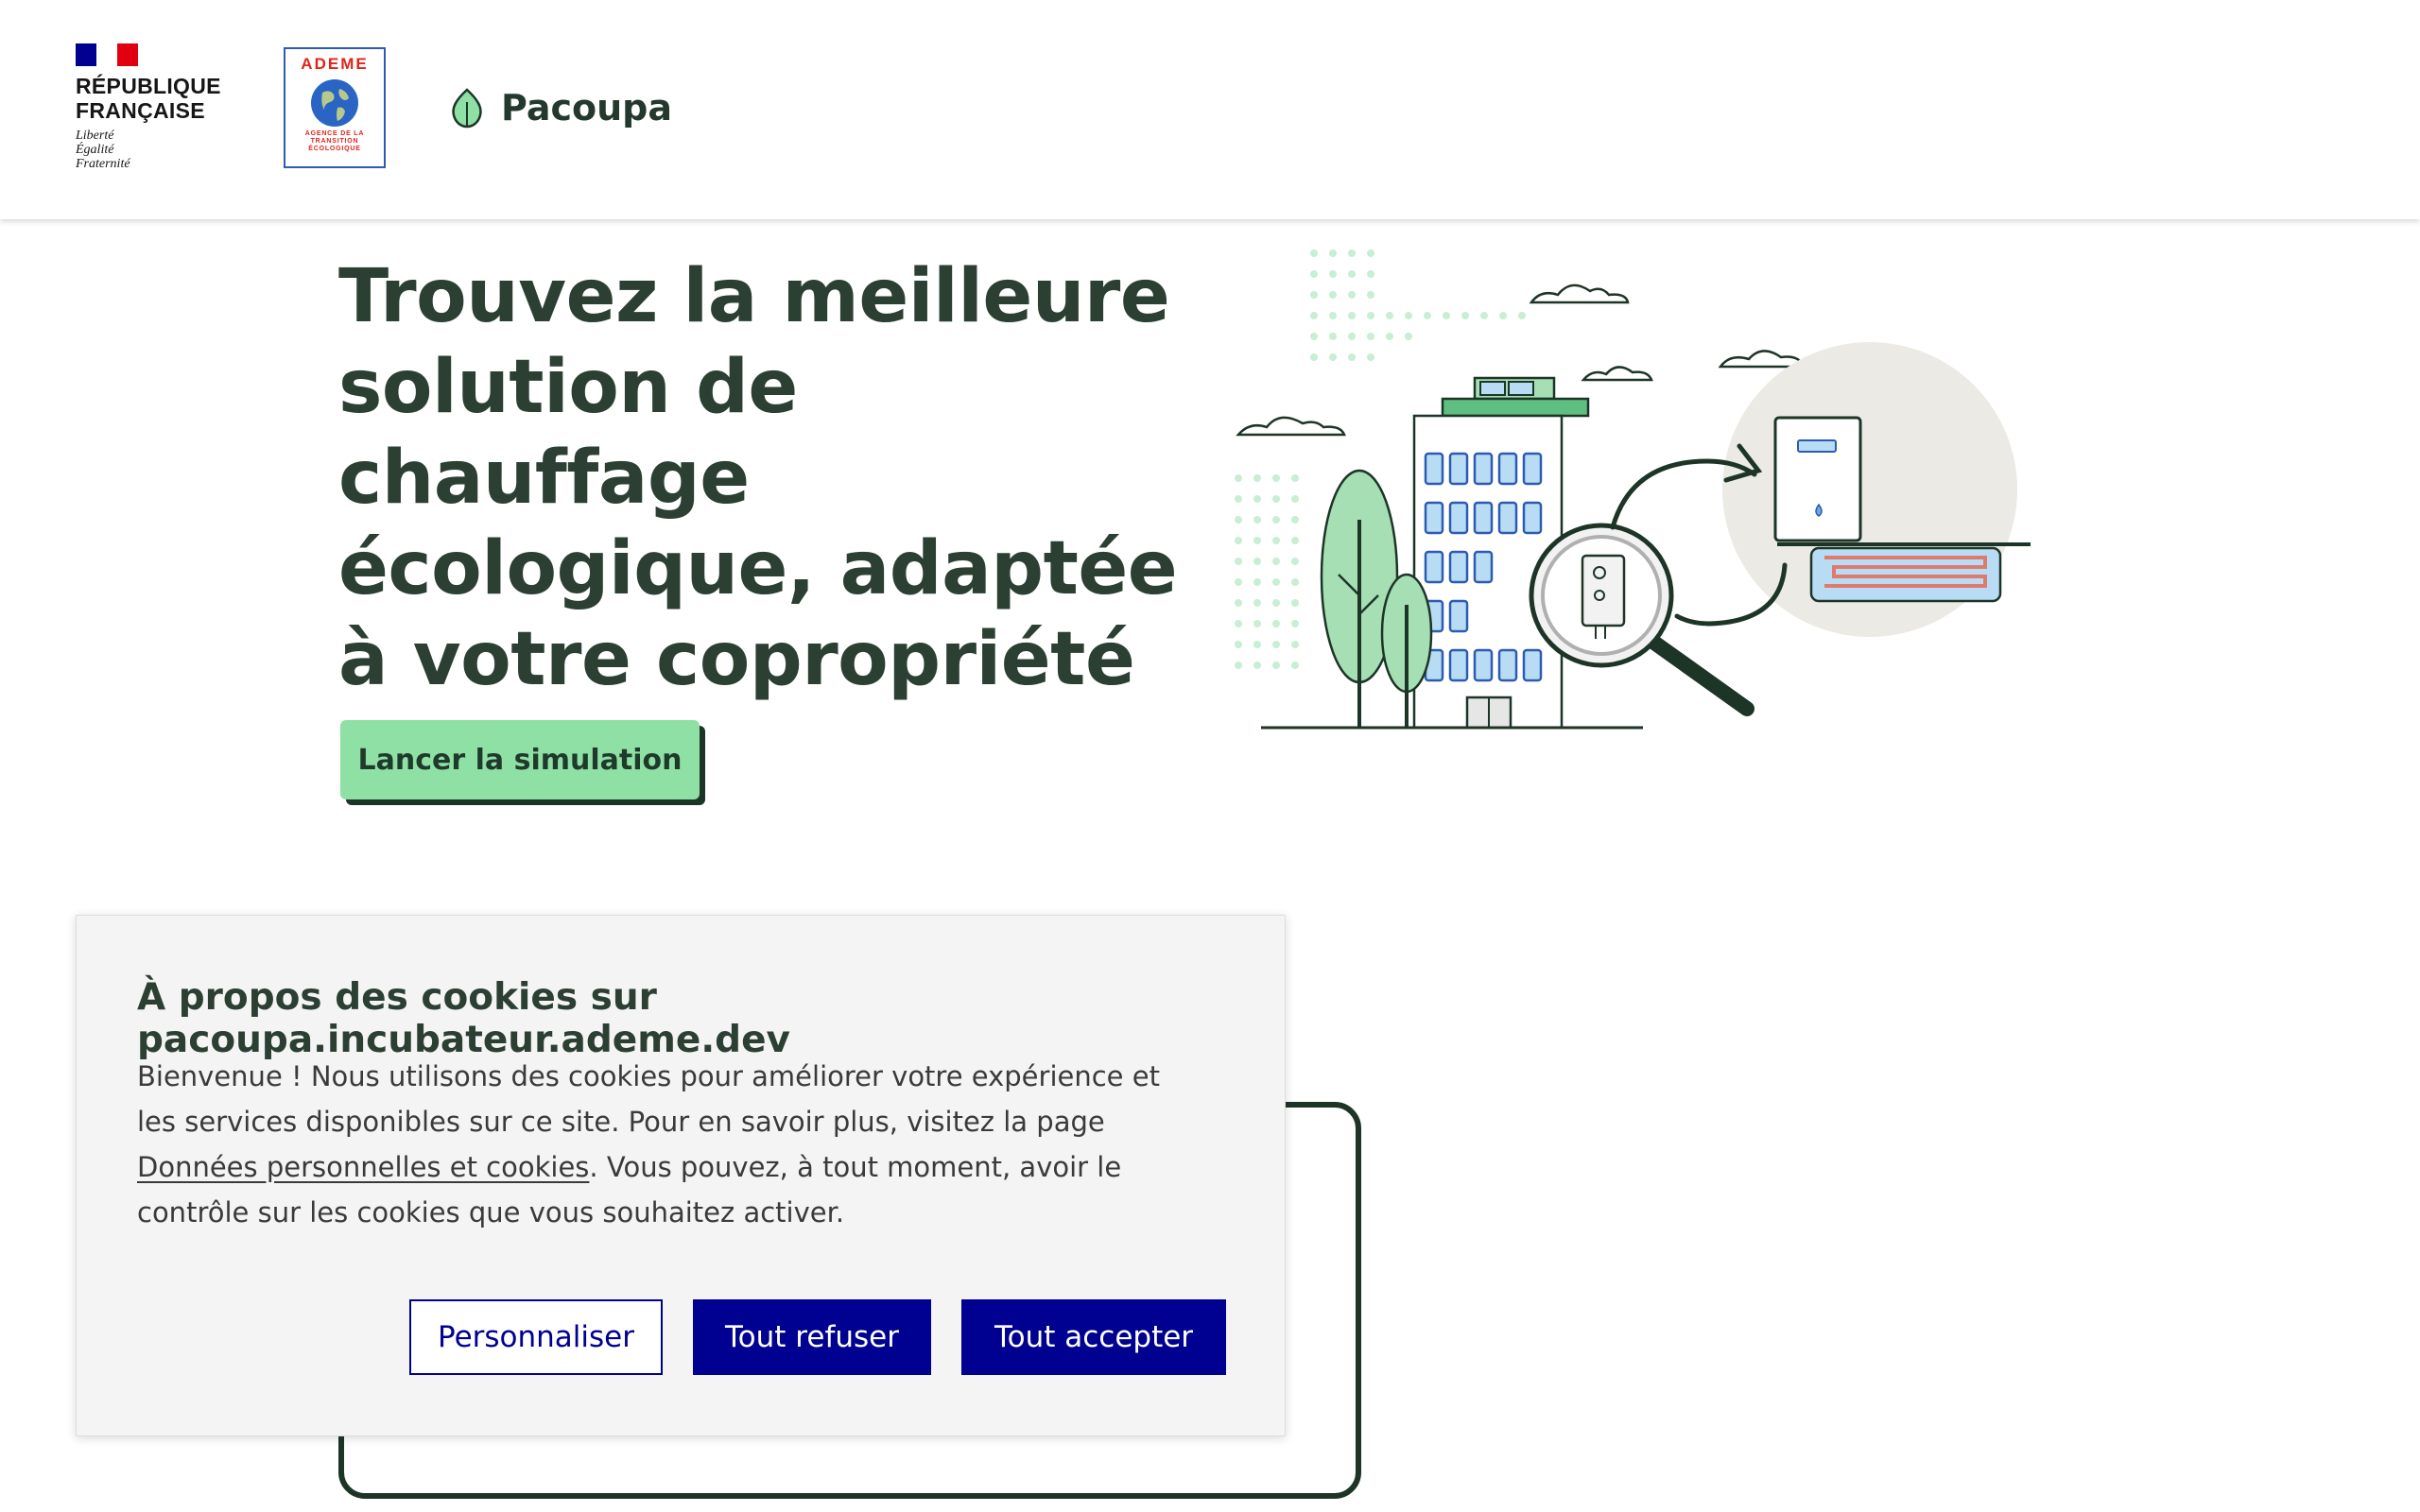 This screenshot has width=2420, height=1512. Describe the element at coordinates (1093, 1337) in the screenshot. I see `accept-all-cookies-button: Tout accepter` at that location.